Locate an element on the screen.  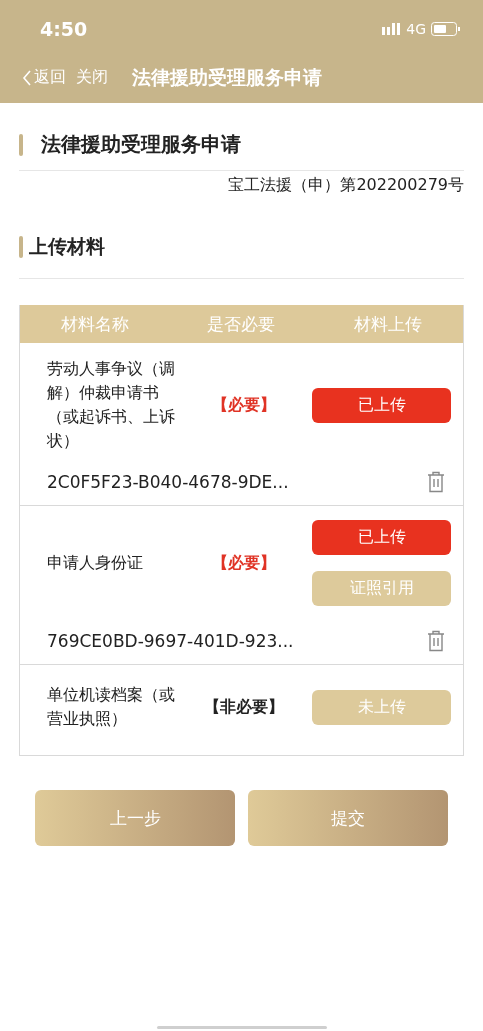
column-header: 是否必要 is located at coordinates (241, 324).